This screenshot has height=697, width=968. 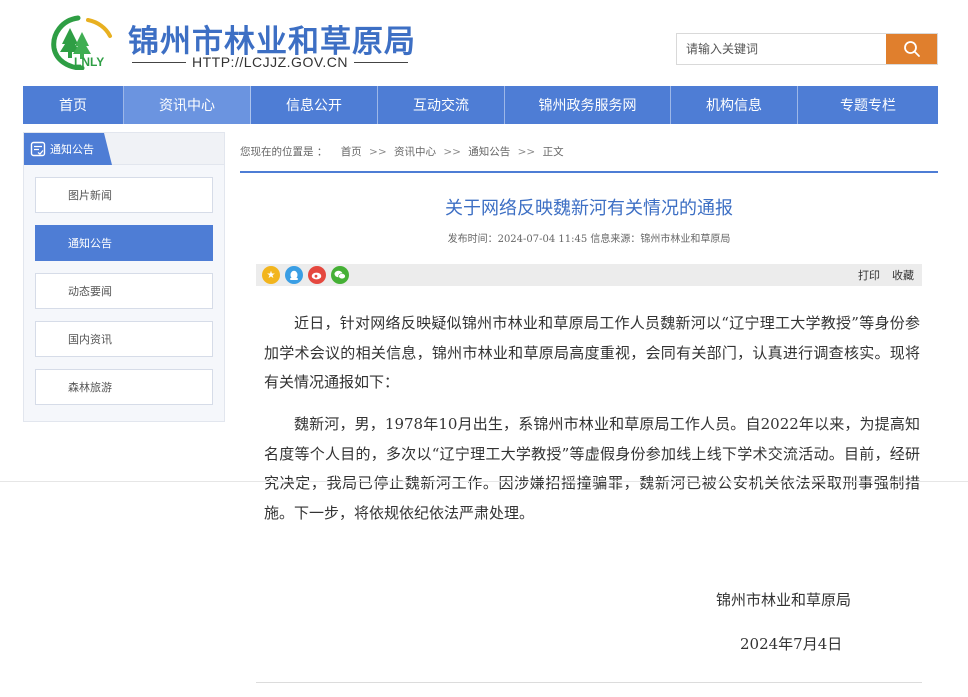 What do you see at coordinates (283, 152) in the screenshot?
I see `breadcrumb-prefix: 您现在的位置是 ：` at bounding box center [283, 152].